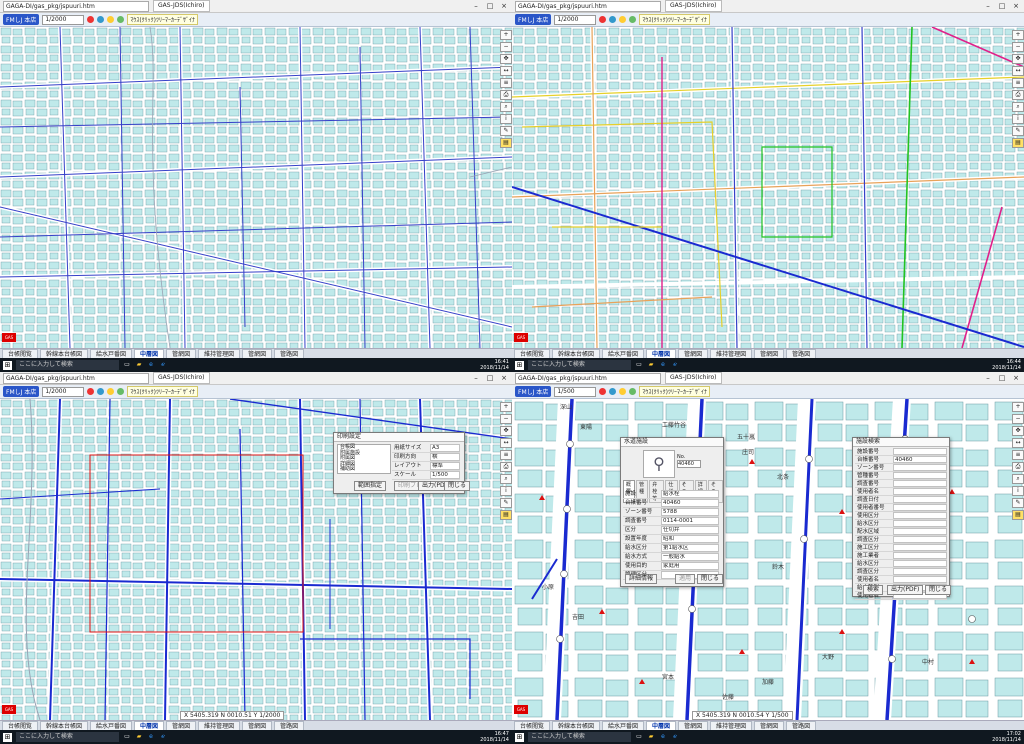 The width and height of the screenshot is (1024, 744). Describe the element at coordinates (690, 539) in the screenshot. I see `field-value: 昭和` at that location.